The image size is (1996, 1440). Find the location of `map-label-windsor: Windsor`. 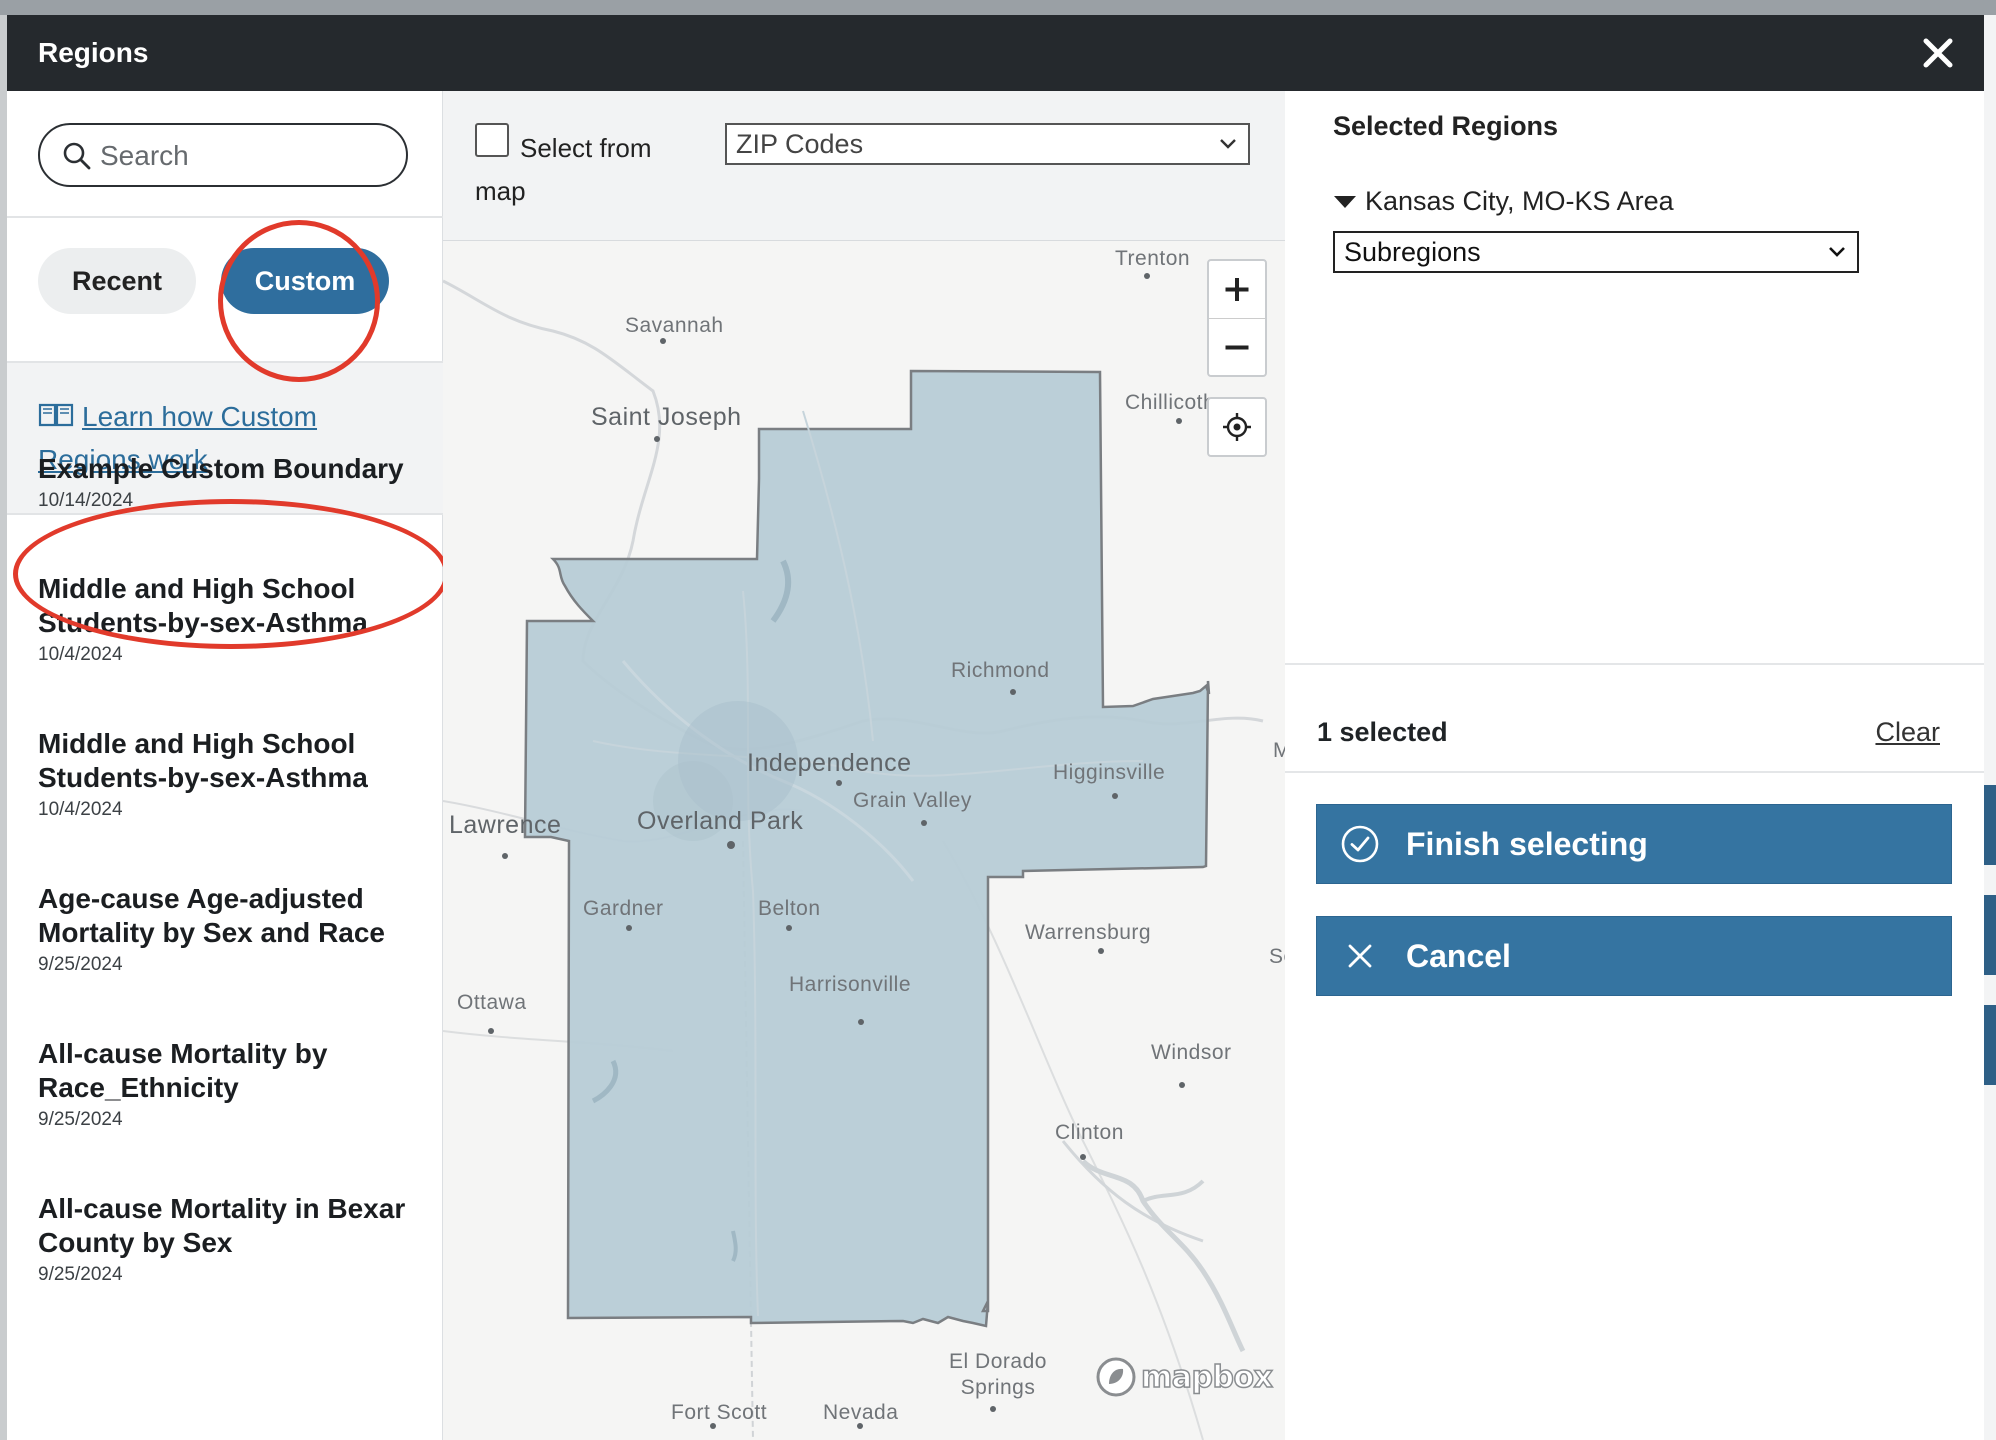

map-label-windsor: Windsor is located at coordinates (1191, 1052).